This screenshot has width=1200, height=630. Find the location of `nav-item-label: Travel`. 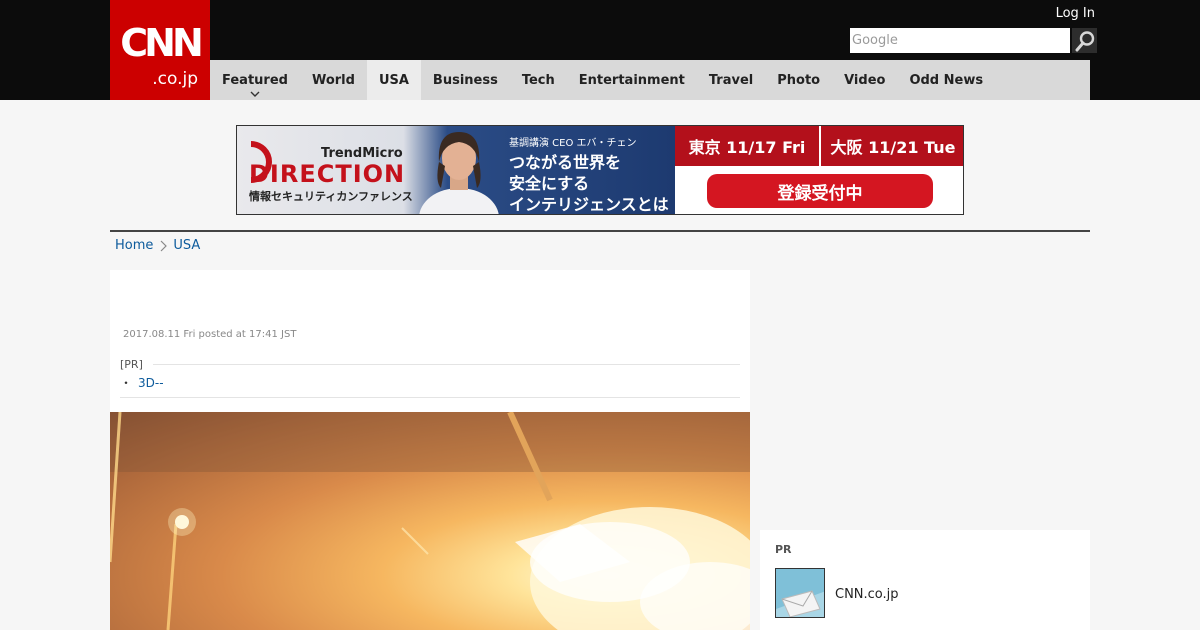

nav-item-label: Travel is located at coordinates (731, 80).